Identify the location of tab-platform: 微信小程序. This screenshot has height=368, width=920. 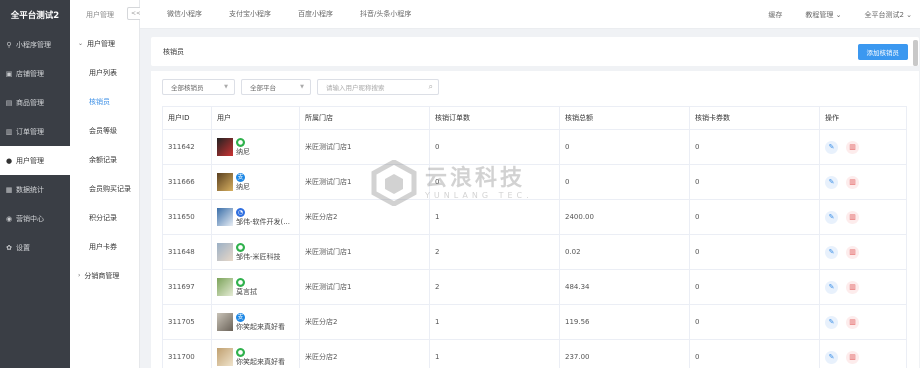
(184, 14).